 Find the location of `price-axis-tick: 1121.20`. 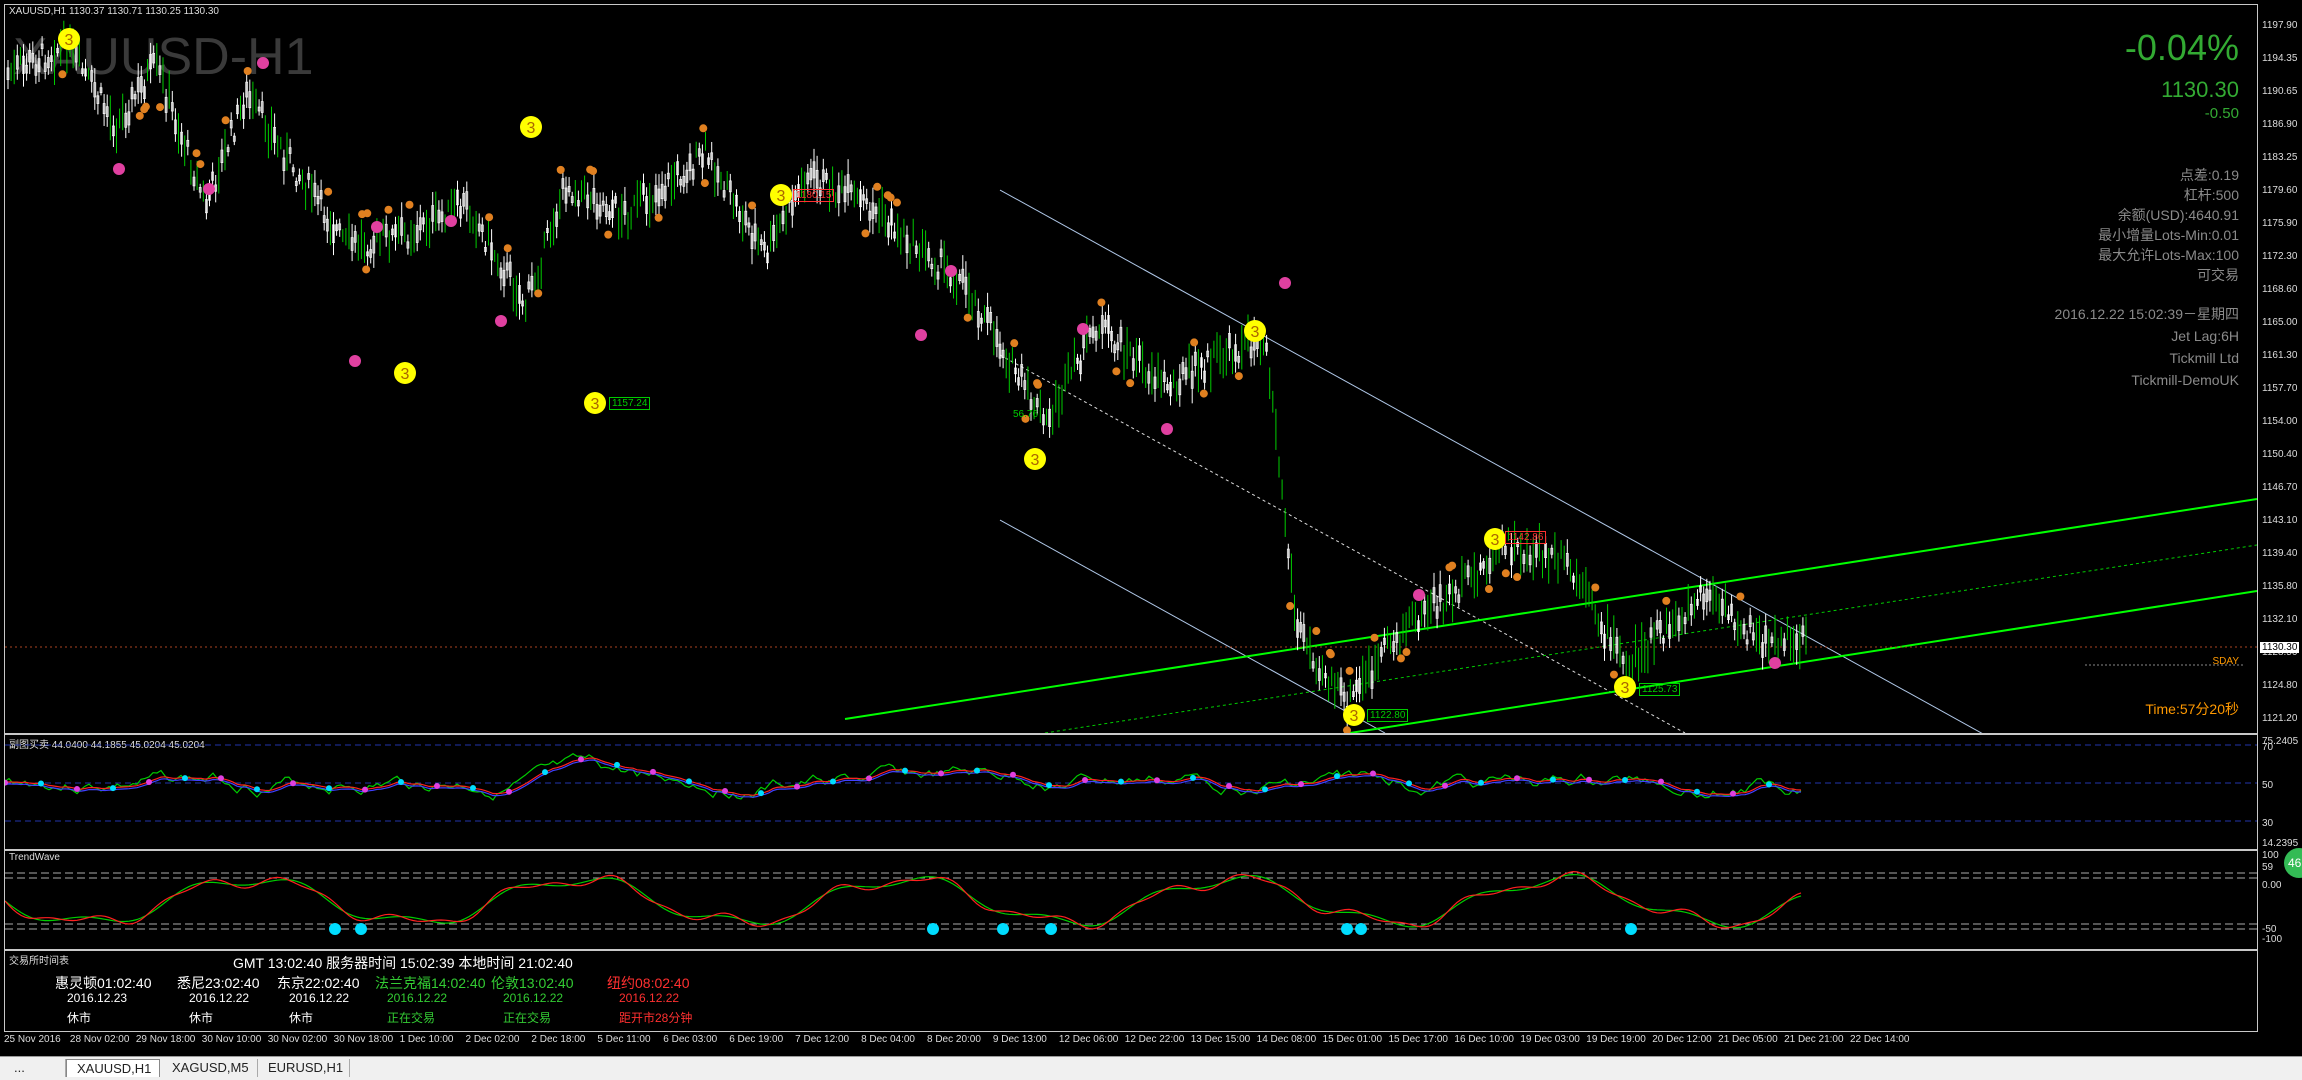

price-axis-tick: 1121.20 is located at coordinates (2280, 718).